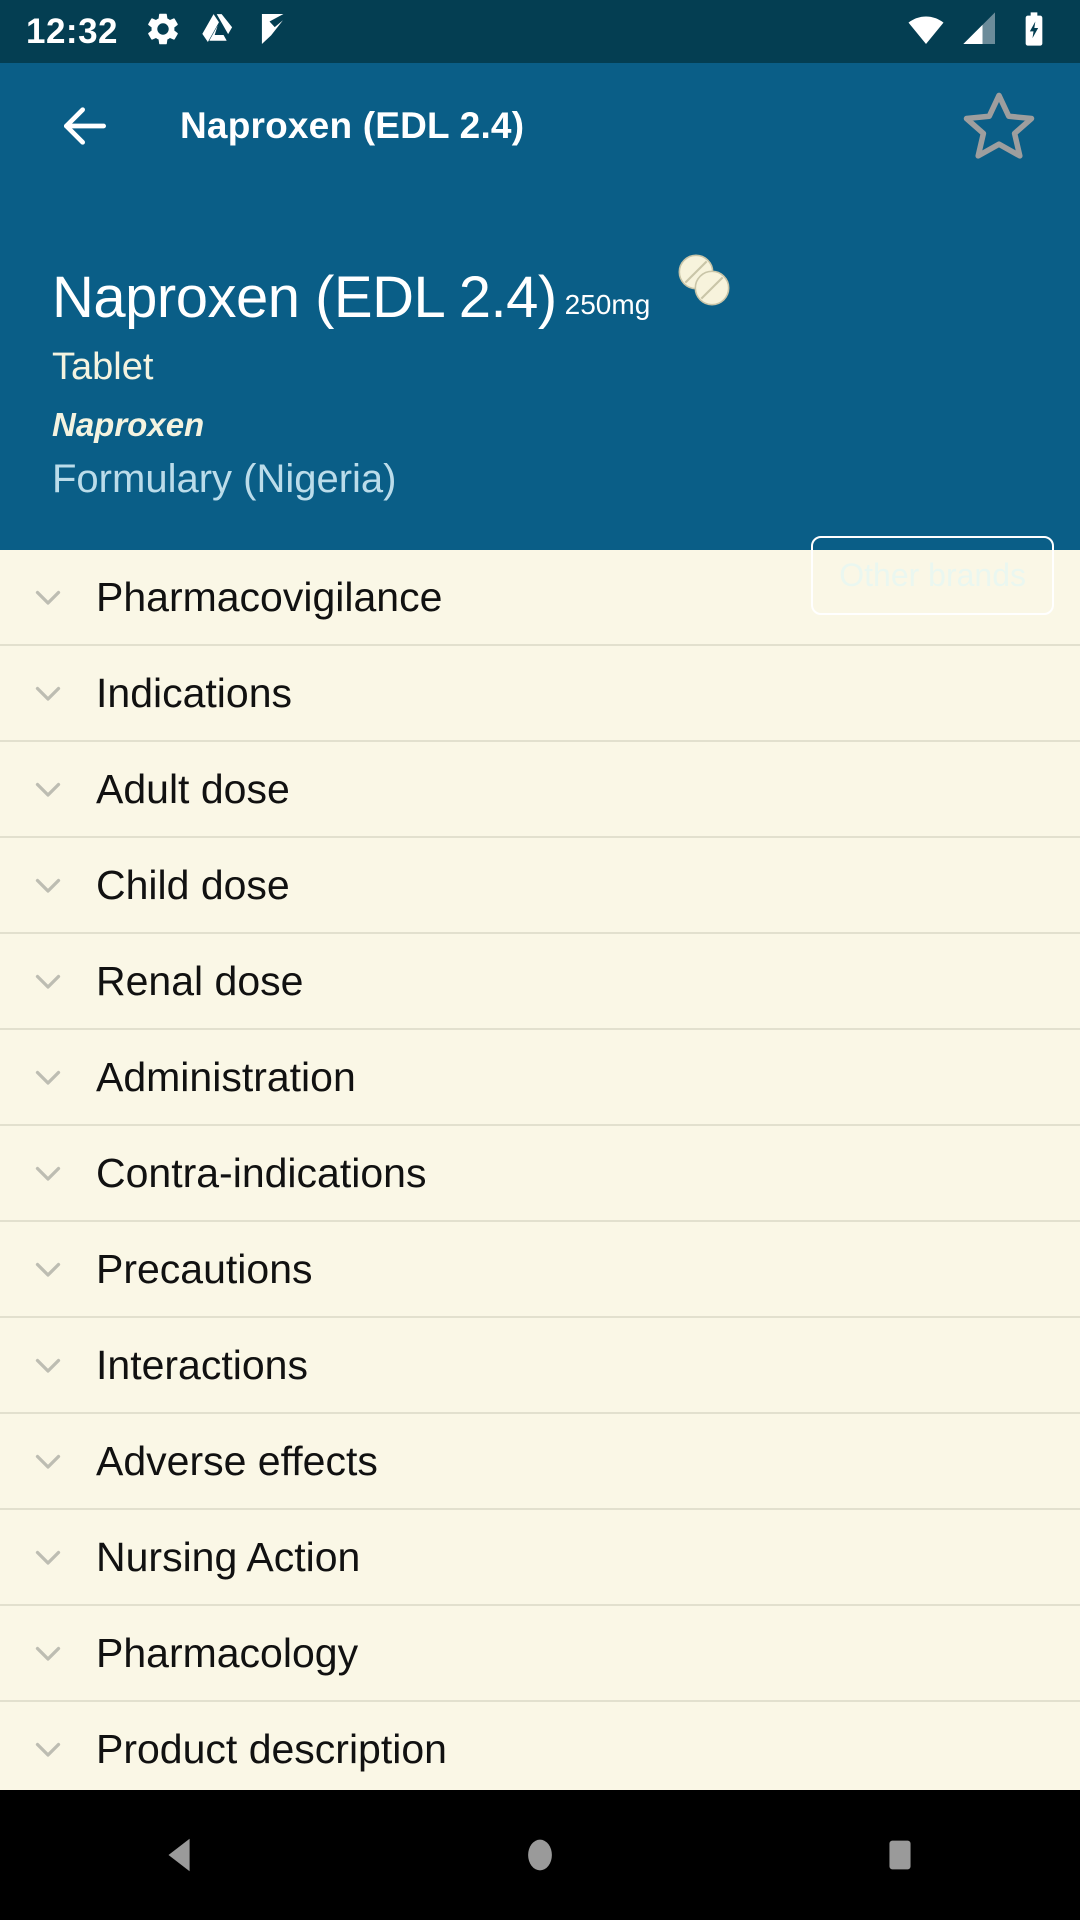  I want to click on section-label: Pharmacology, so click(227, 1652).